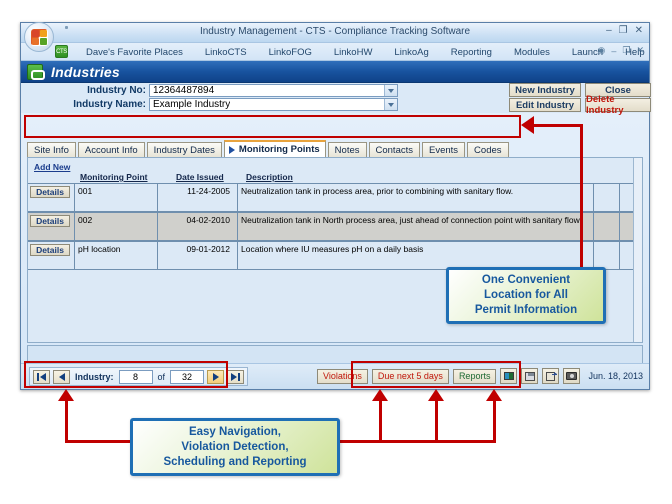 Image resolution: width=672 pixels, height=504 pixels. What do you see at coordinates (545, 105) in the screenshot?
I see `edit-industry-button: Edit Industry` at bounding box center [545, 105].